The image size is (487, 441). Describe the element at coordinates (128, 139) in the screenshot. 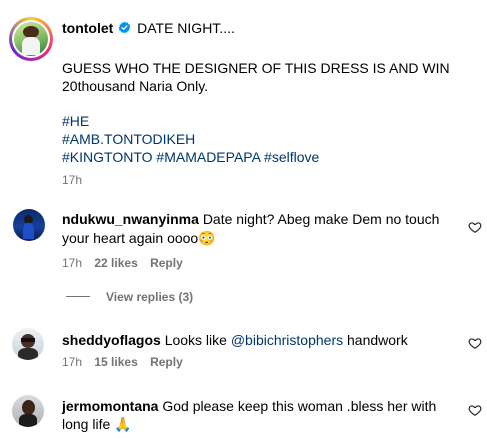

I see `hashtag-amb-tontodikeh: #AMB.TONTODIKEH` at that location.